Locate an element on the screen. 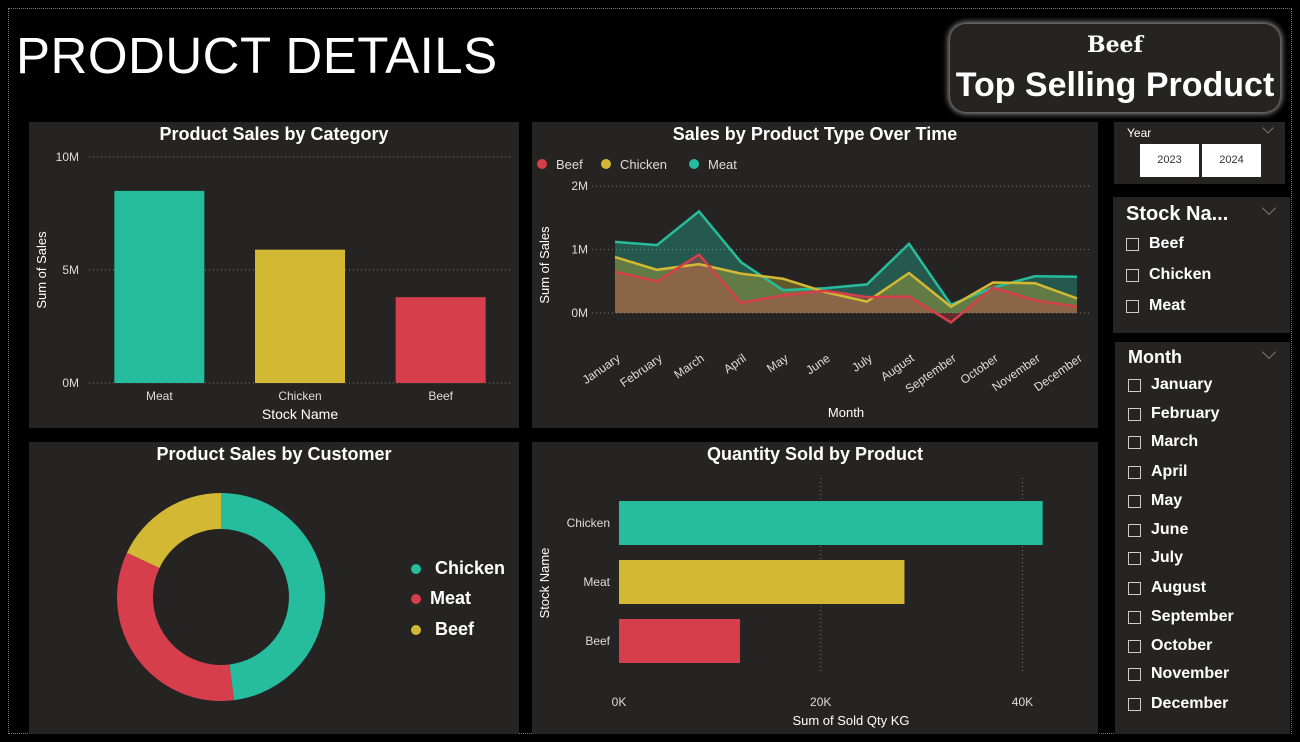 This screenshot has height=742, width=1300. x-tick-label: January is located at coordinates (601, 369).